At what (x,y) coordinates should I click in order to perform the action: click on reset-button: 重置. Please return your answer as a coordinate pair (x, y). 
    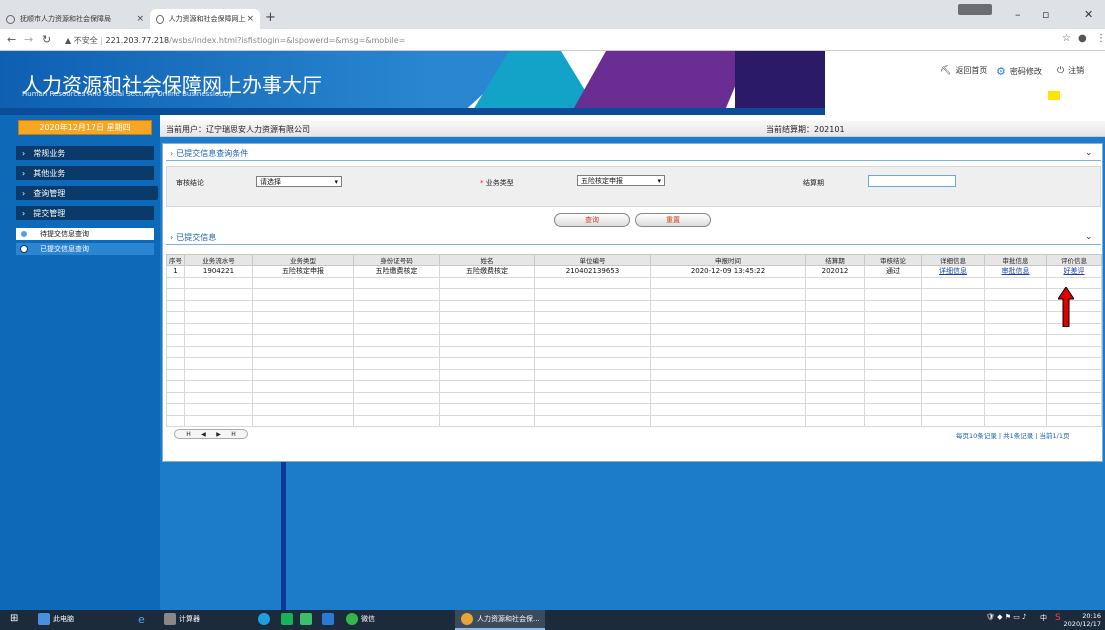
    Looking at the image, I should click on (673, 220).